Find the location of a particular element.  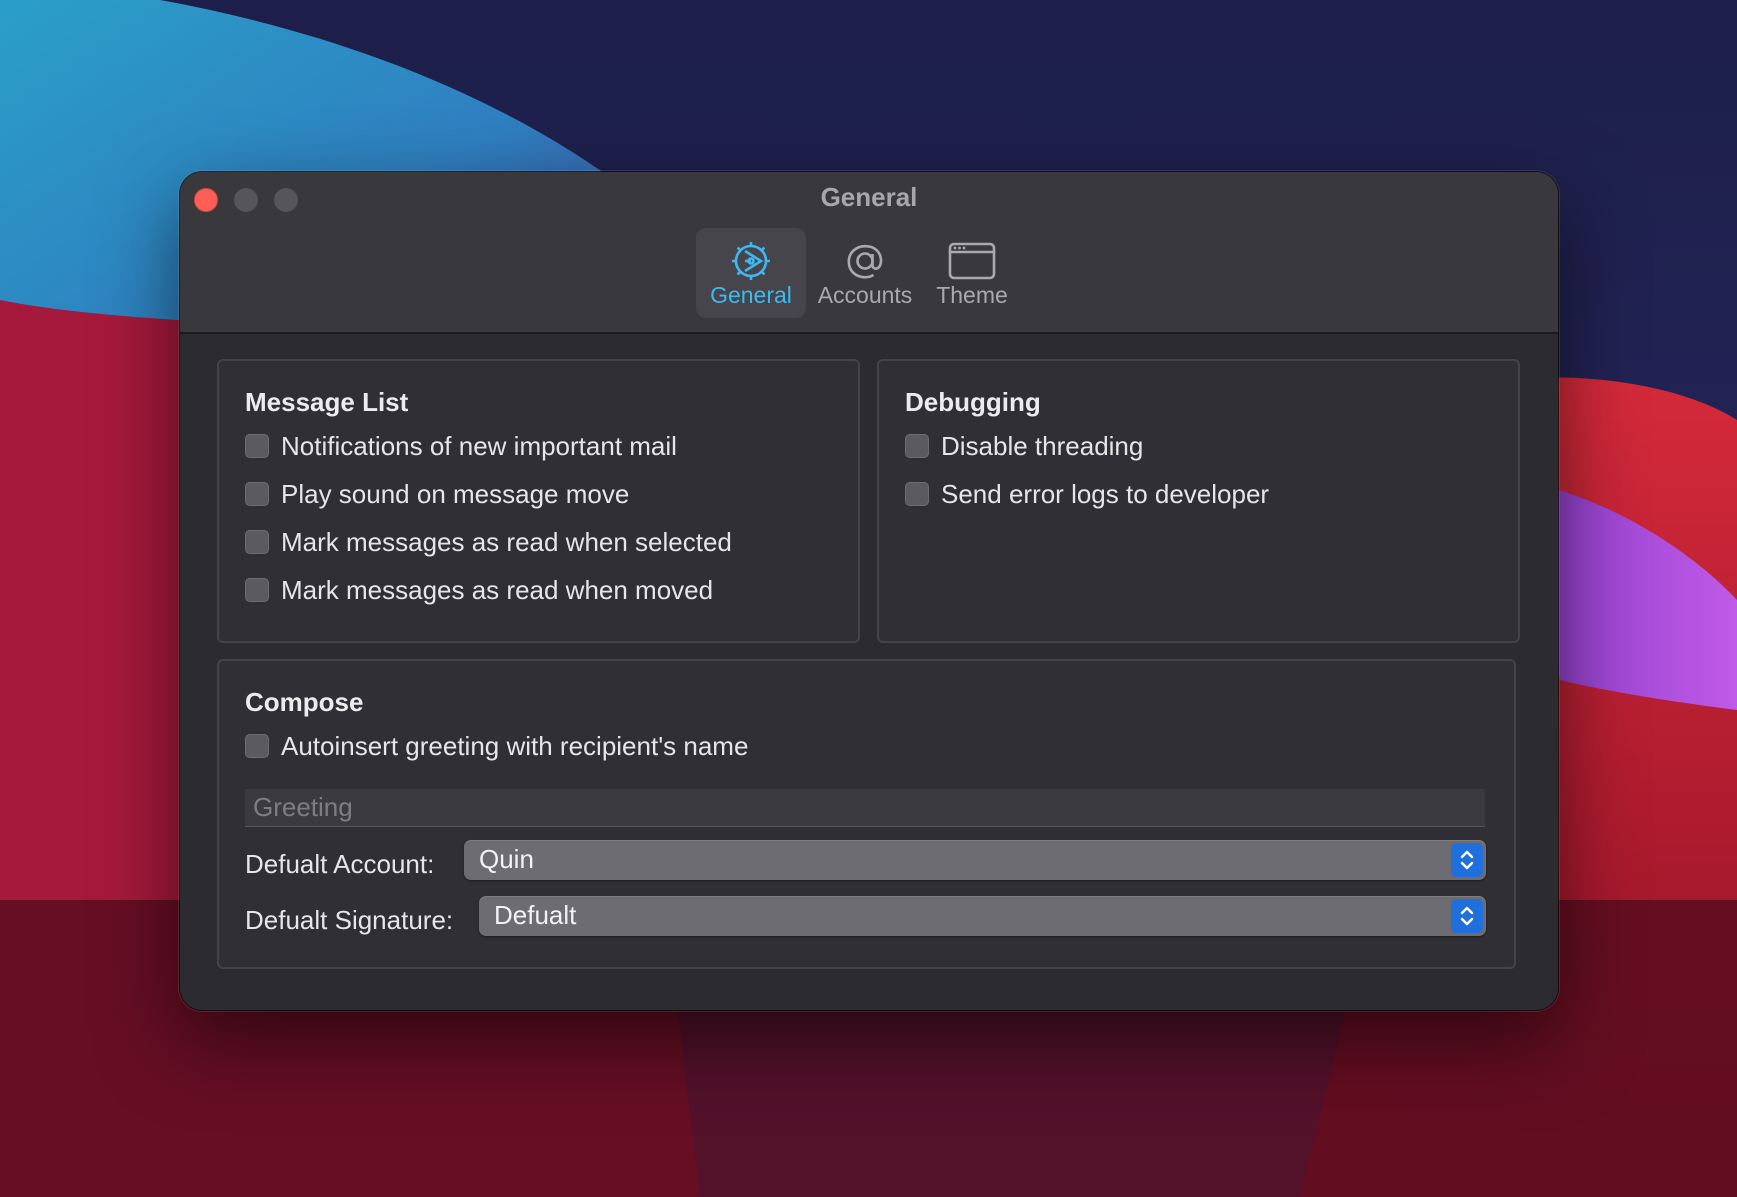

option-label: Notifications of new important mail is located at coordinates (479, 445).